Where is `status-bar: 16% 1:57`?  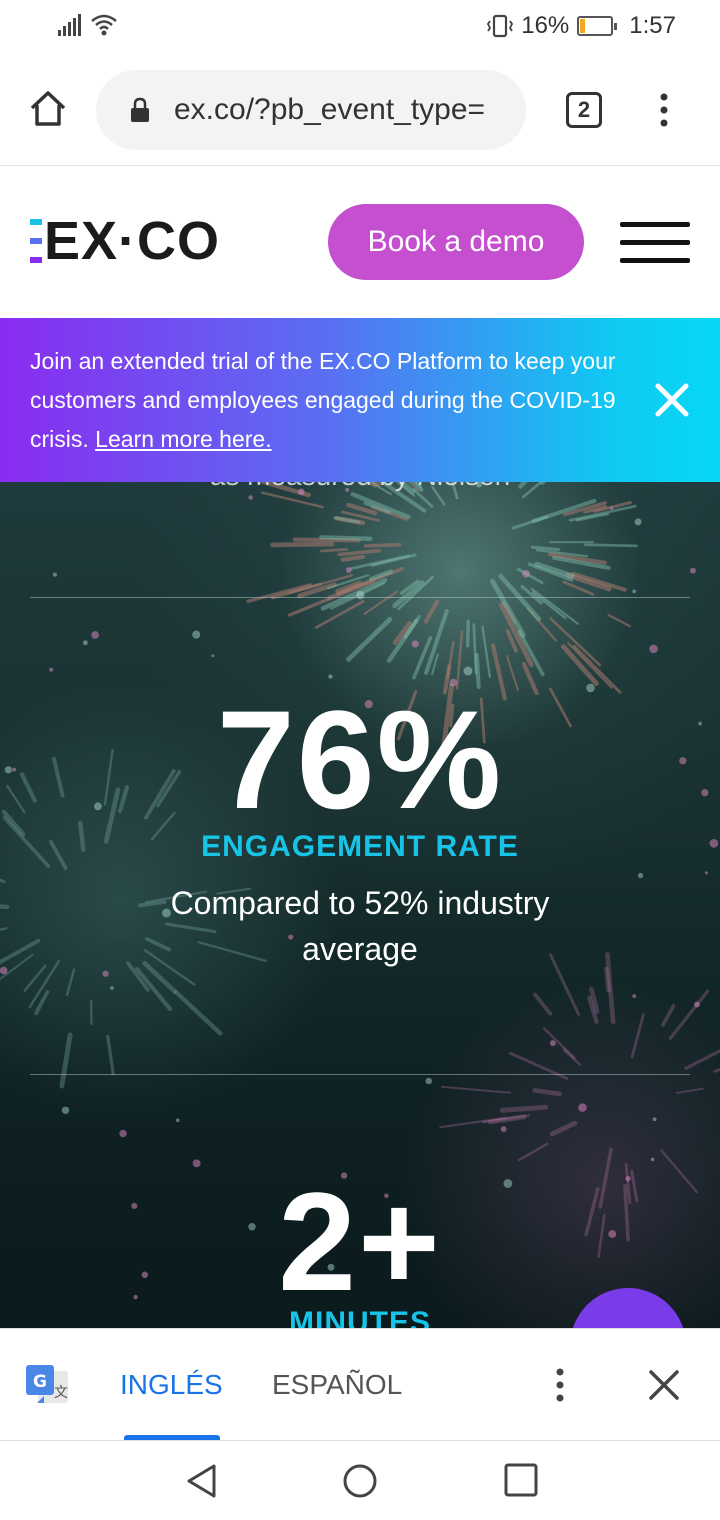
status-bar: 16% 1:57 is located at coordinates (360, 27).